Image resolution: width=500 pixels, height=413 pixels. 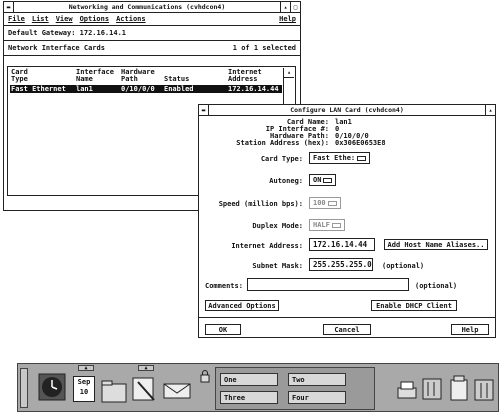 I want to click on col-hardware-path: Hardware Path, so click(x=138, y=76).